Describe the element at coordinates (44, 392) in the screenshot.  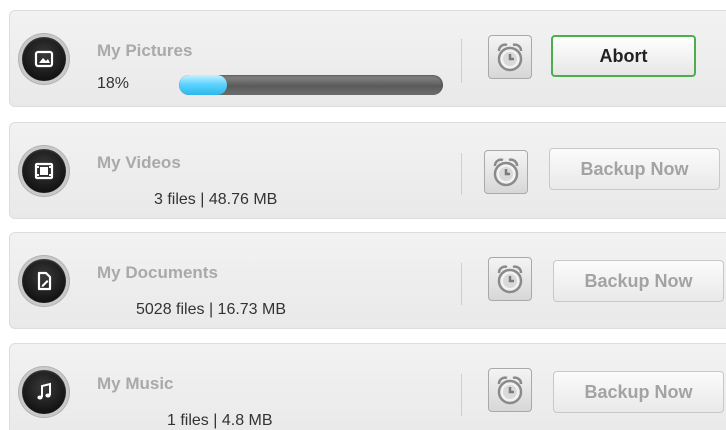
I see `music-note-icon` at that location.